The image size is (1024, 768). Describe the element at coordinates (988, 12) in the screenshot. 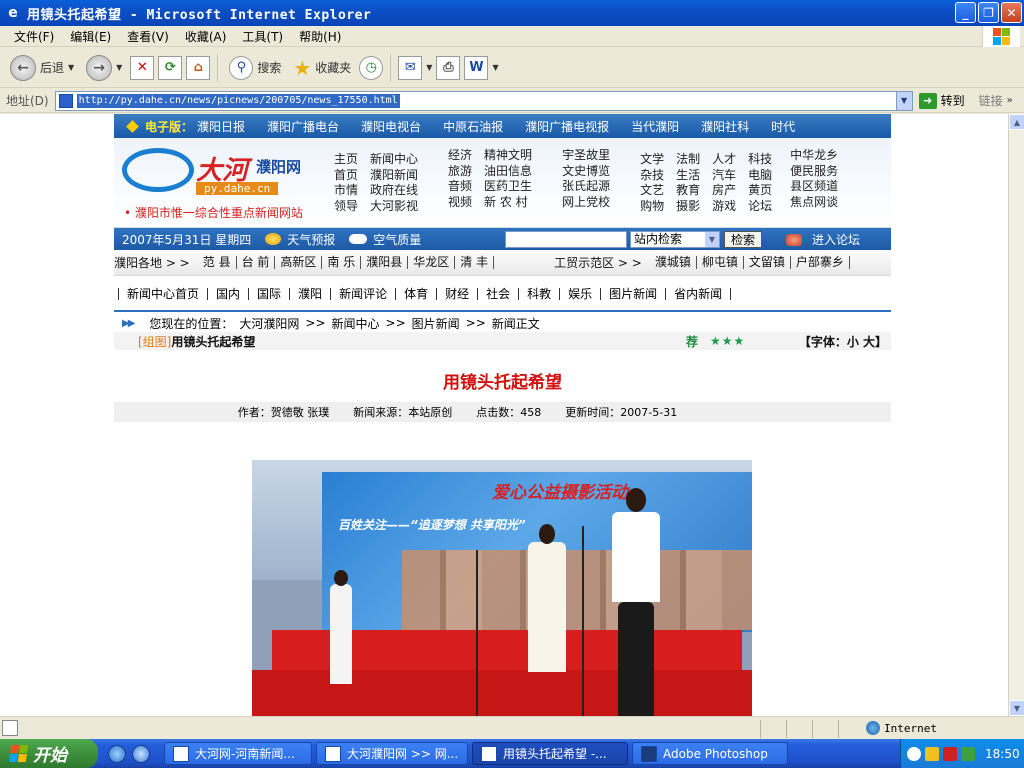

I see `restore-button: ❐` at that location.